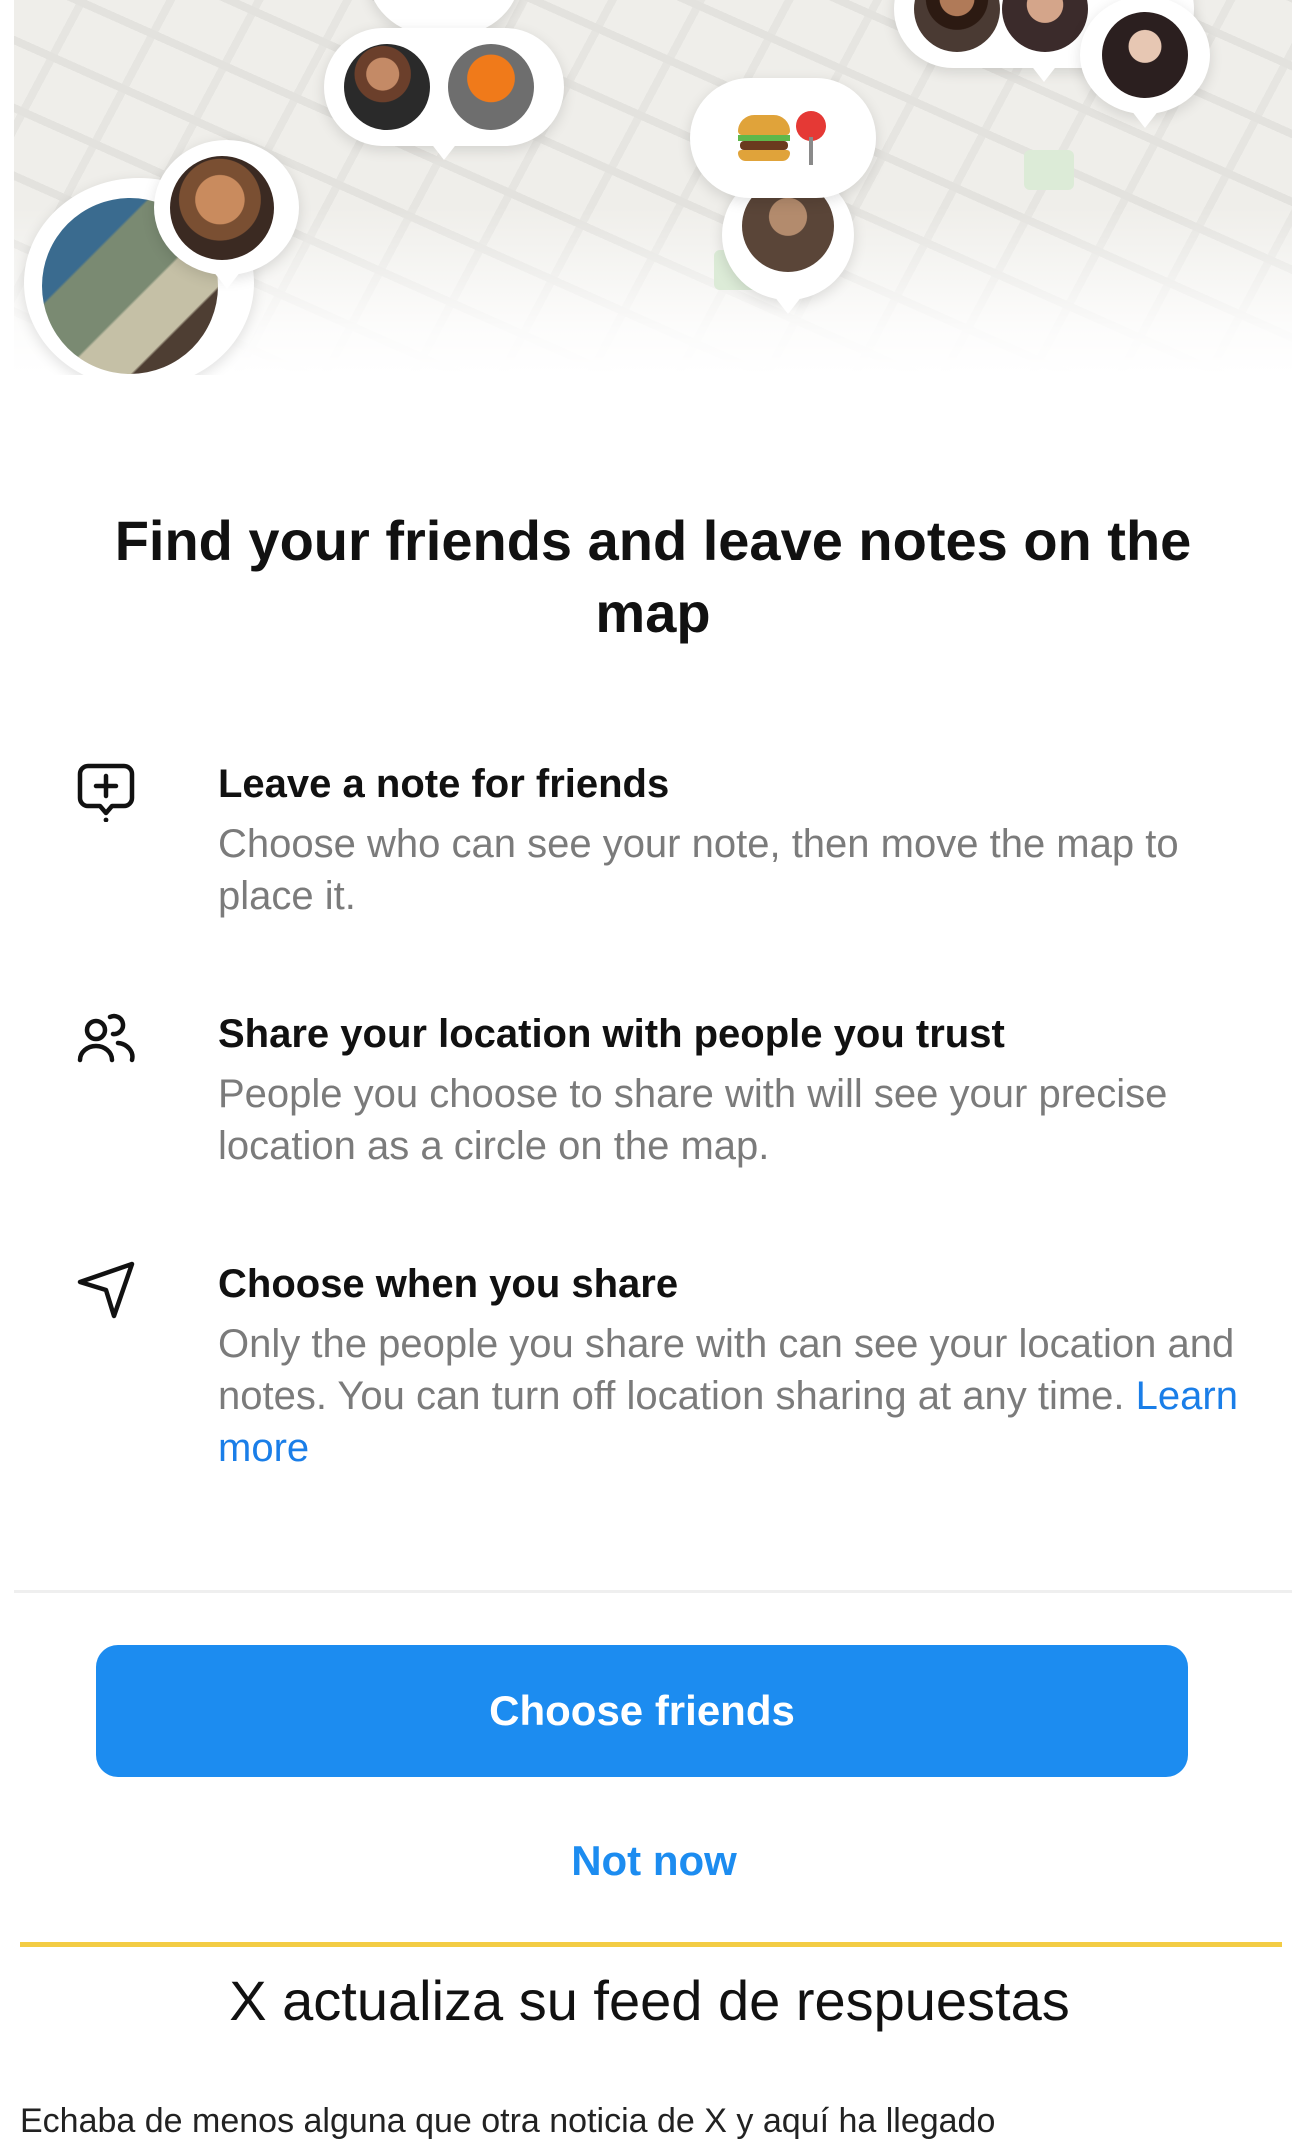  Describe the element at coordinates (444, 784) in the screenshot. I see `feature-title: Leave a note for friends` at that location.